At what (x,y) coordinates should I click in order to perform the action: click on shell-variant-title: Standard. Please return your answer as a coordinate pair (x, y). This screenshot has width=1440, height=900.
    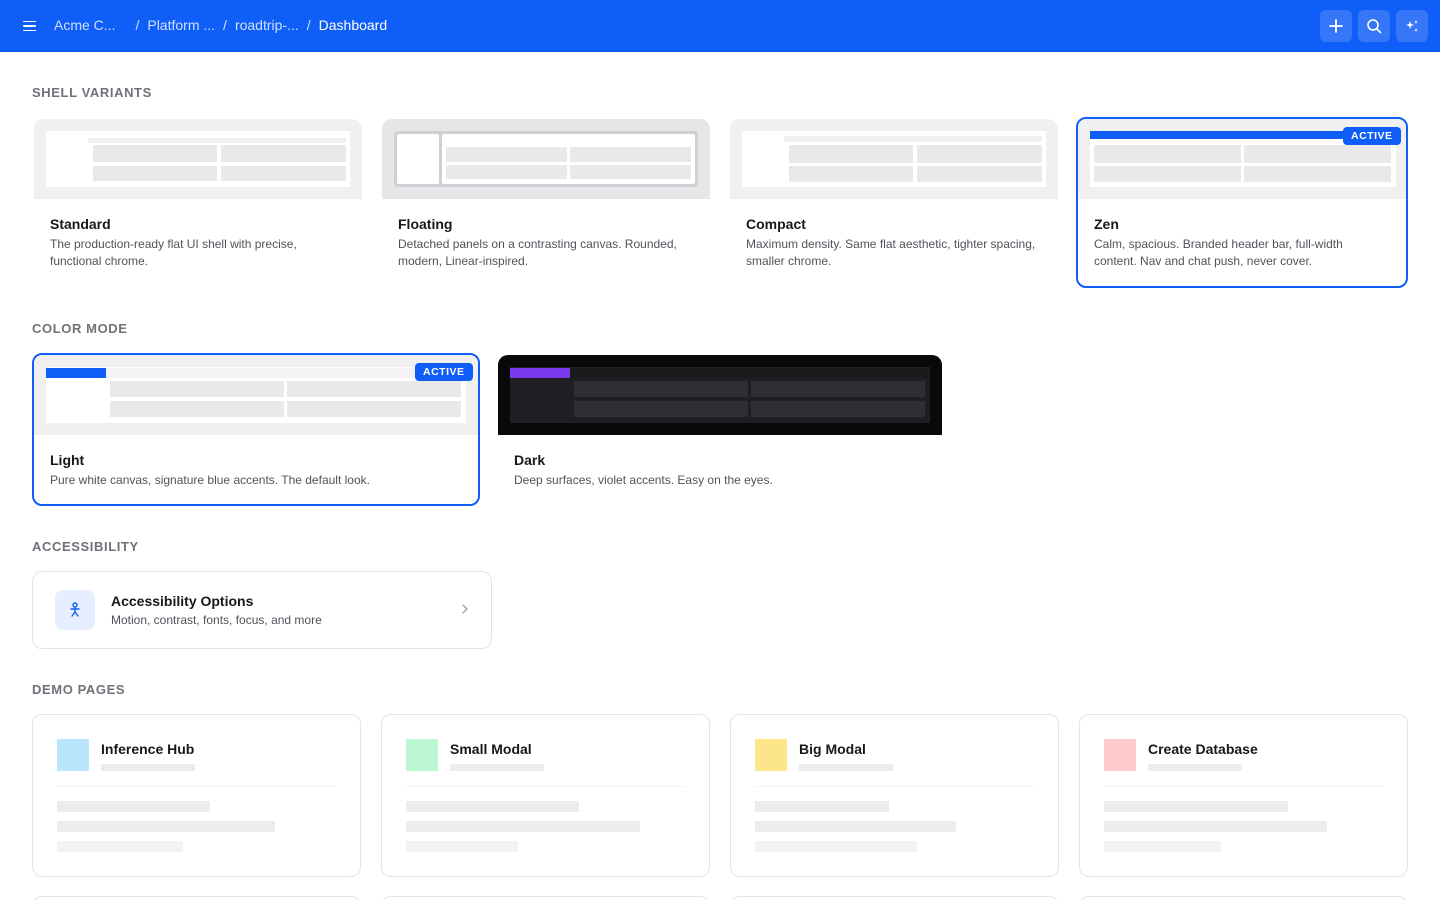
    Looking at the image, I should click on (80, 224).